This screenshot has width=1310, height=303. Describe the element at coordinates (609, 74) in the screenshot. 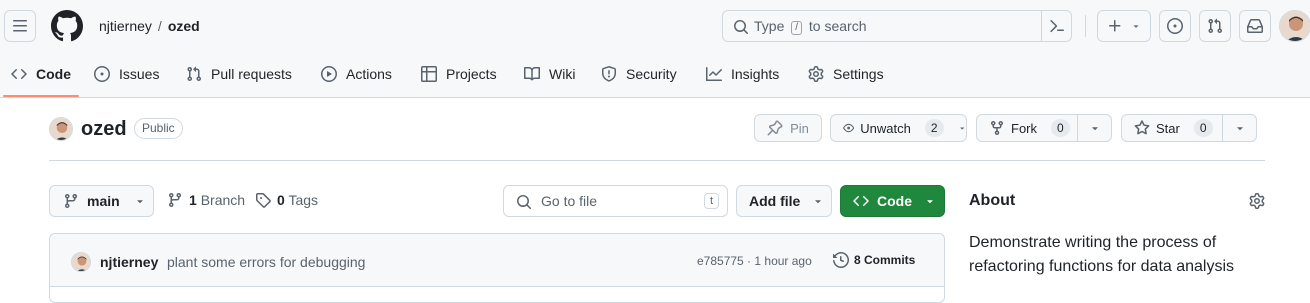

I see `shield-icon` at that location.